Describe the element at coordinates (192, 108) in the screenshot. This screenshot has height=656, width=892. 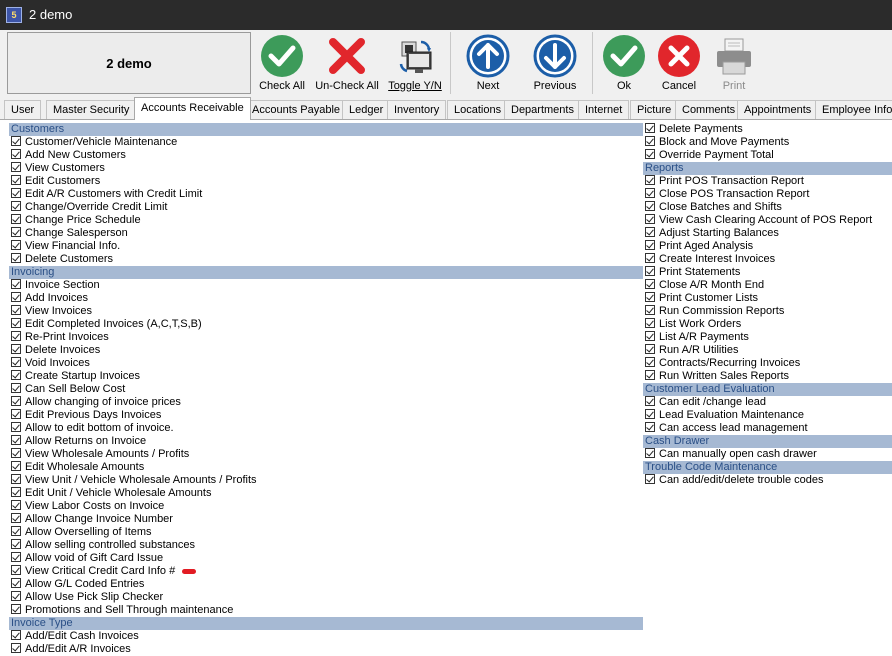
I see `tab-accounts-receivable: Accounts Receivable` at that location.